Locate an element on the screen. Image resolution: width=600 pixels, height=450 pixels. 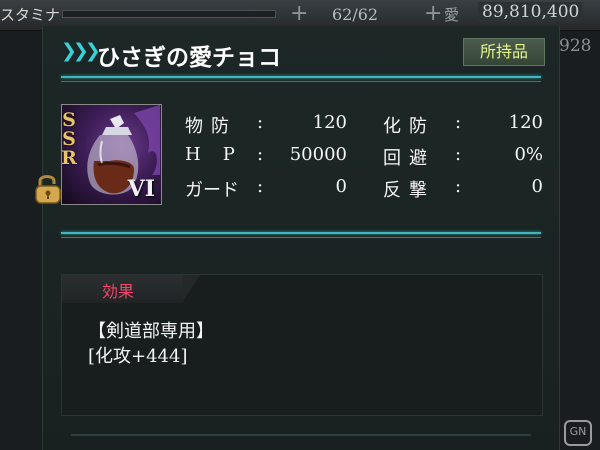
stat-label: 物防 is located at coordinates (211, 126).